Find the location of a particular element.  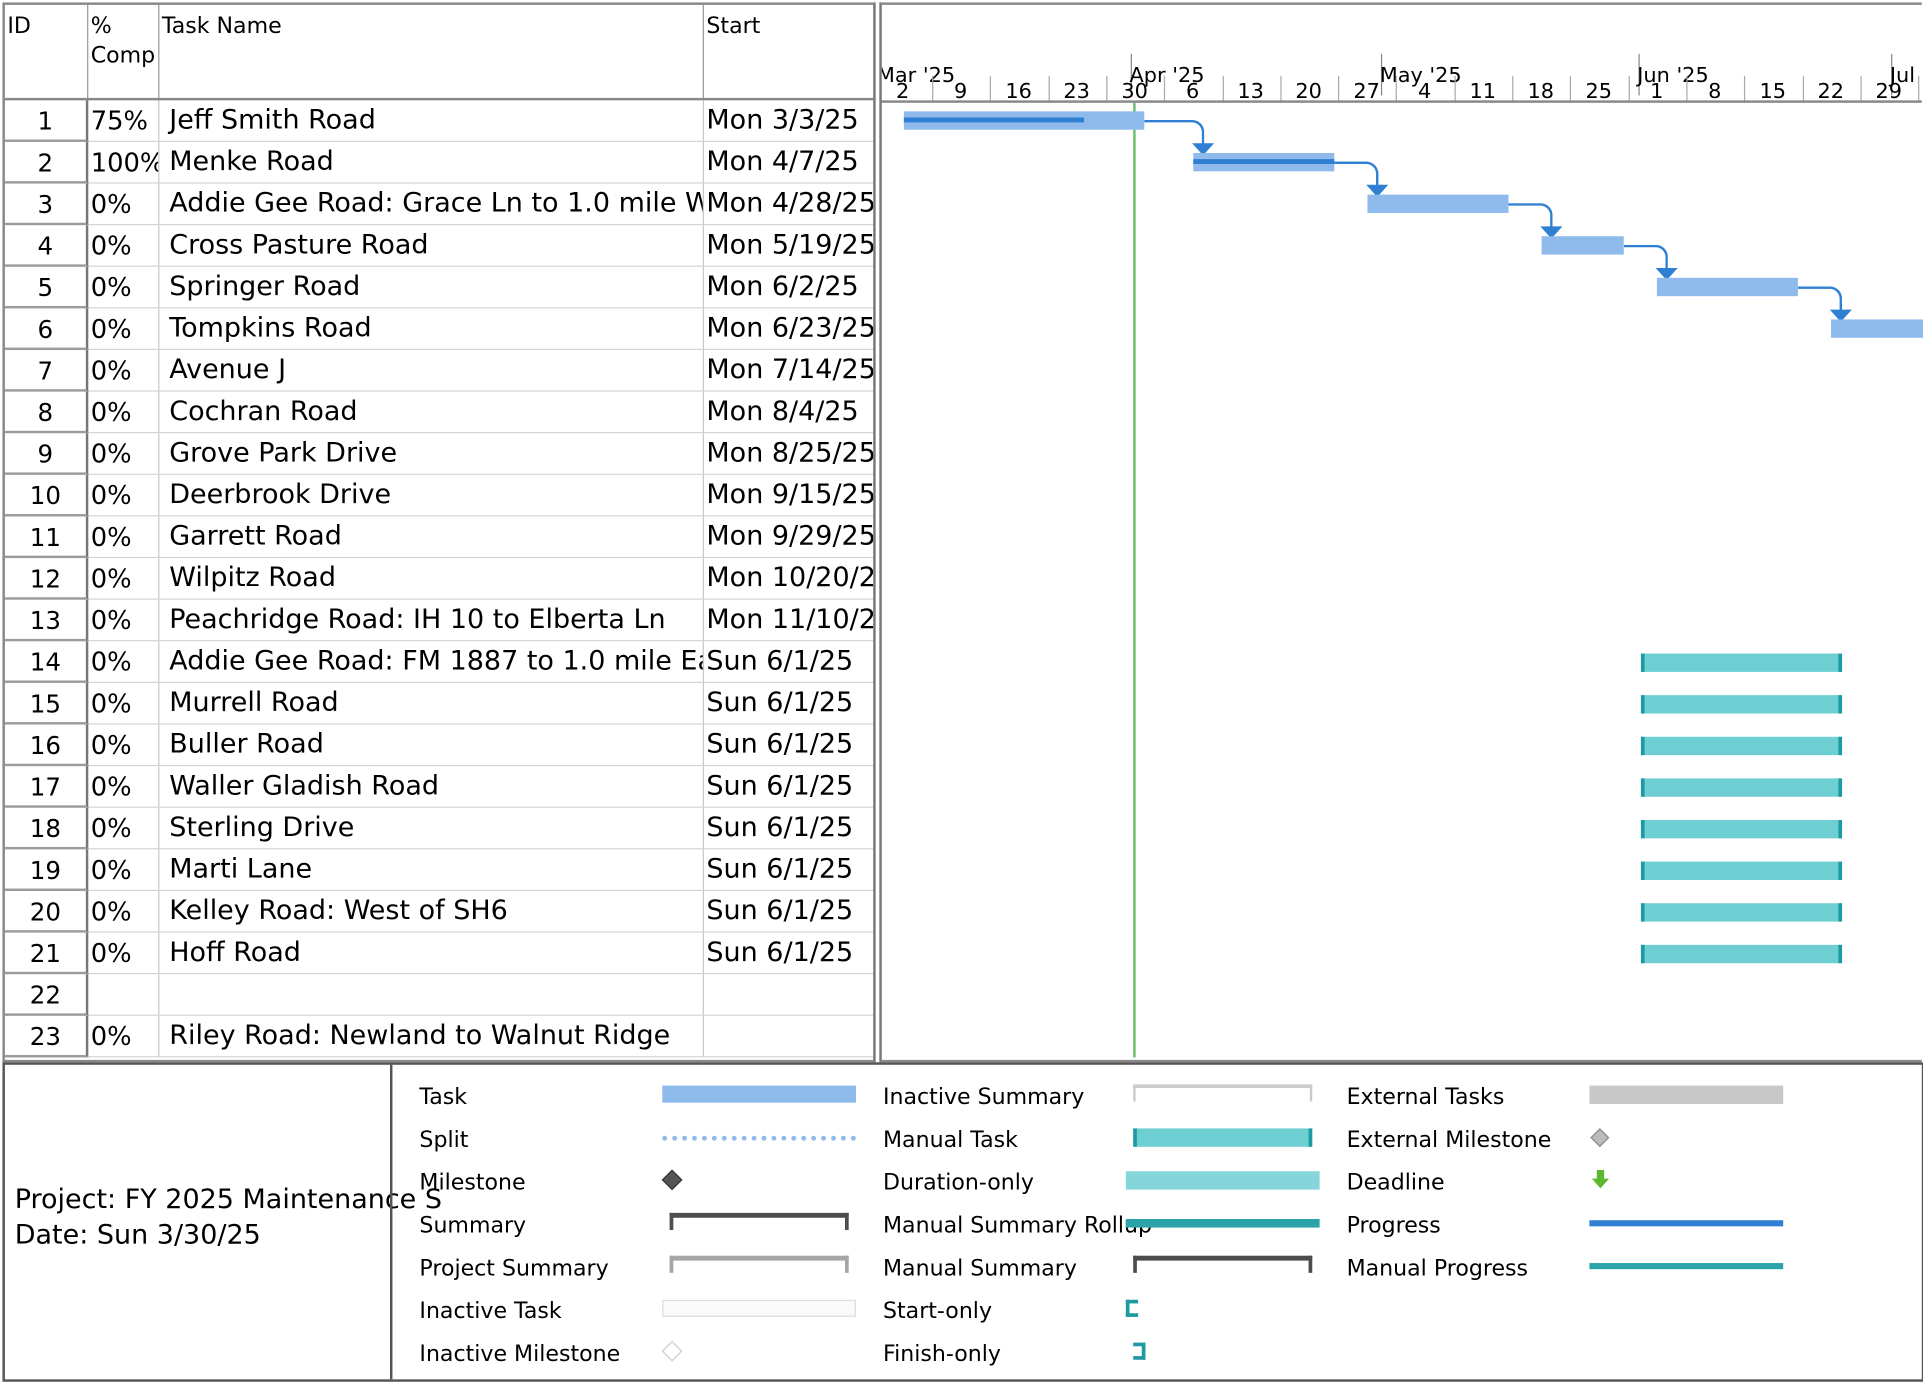

task-id-cell: 8 is located at coordinates (46, 412).